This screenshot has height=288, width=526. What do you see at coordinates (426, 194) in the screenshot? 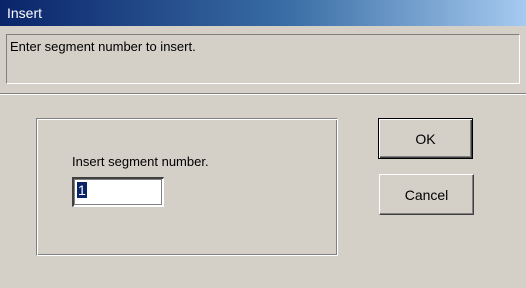
I see `cancel-button: Cancel` at bounding box center [426, 194].